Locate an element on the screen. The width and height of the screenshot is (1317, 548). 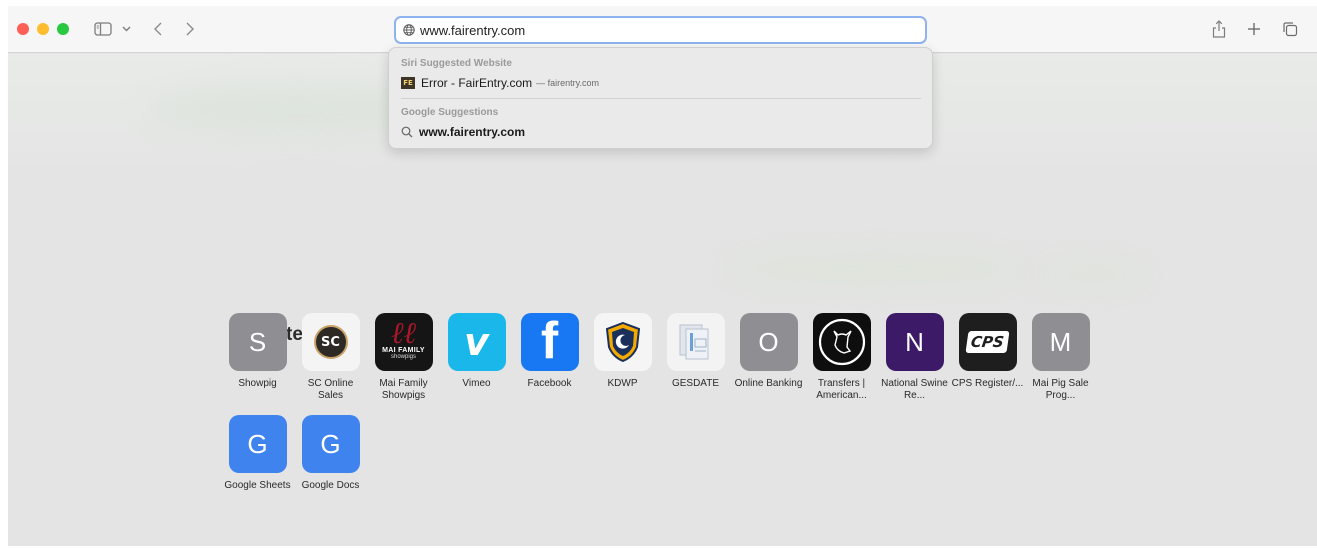
favorite-label: SC Online Sales is located at coordinates (330, 389).